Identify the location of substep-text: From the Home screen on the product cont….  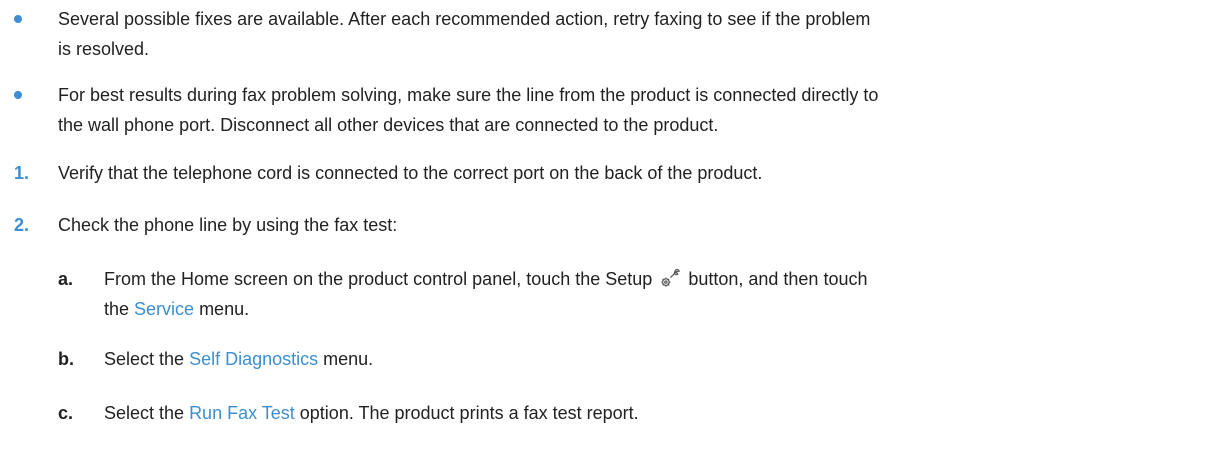
(654, 294).